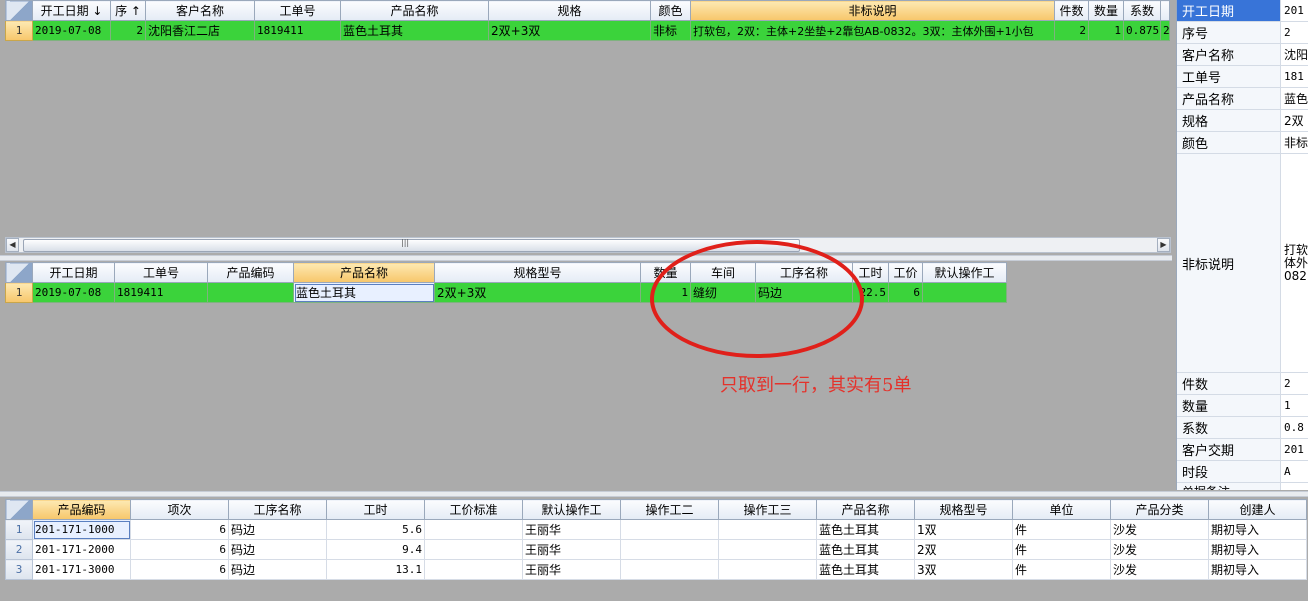 The width and height of the screenshot is (1308, 601). Describe the element at coordinates (1071, 10) in the screenshot. I see `col-header-pieces: 件数` at that location.